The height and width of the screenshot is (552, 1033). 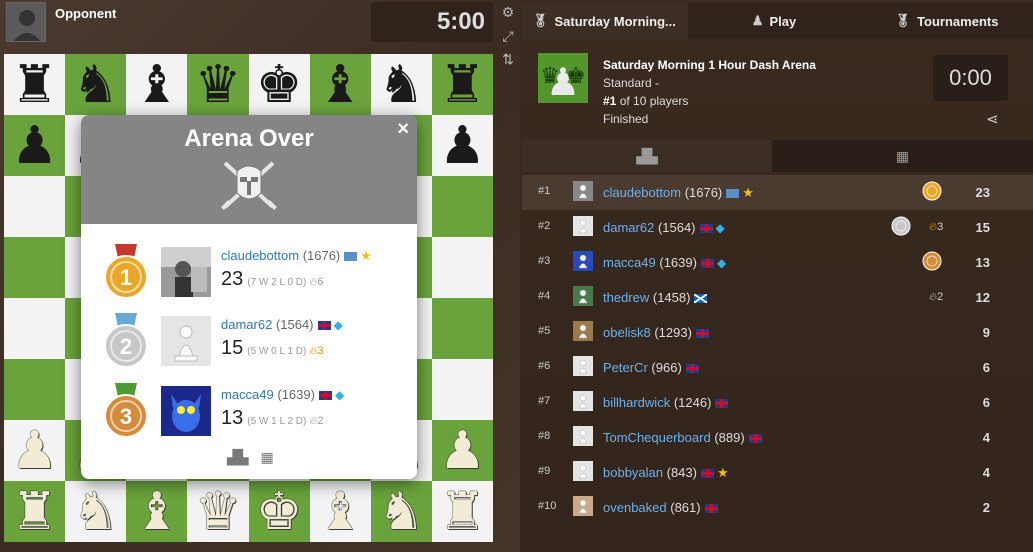 I want to click on standings-row: #4 thedrew (1458) 🔥︎2 12, so click(x=777, y=297).